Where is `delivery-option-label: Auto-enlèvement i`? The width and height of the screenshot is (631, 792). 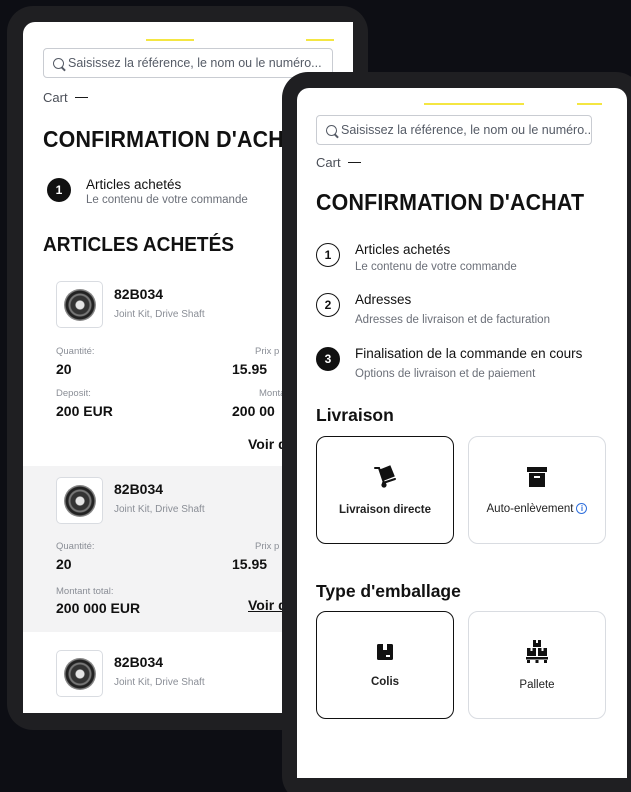
delivery-option-label: Auto-enlèvement i is located at coordinates (537, 509).